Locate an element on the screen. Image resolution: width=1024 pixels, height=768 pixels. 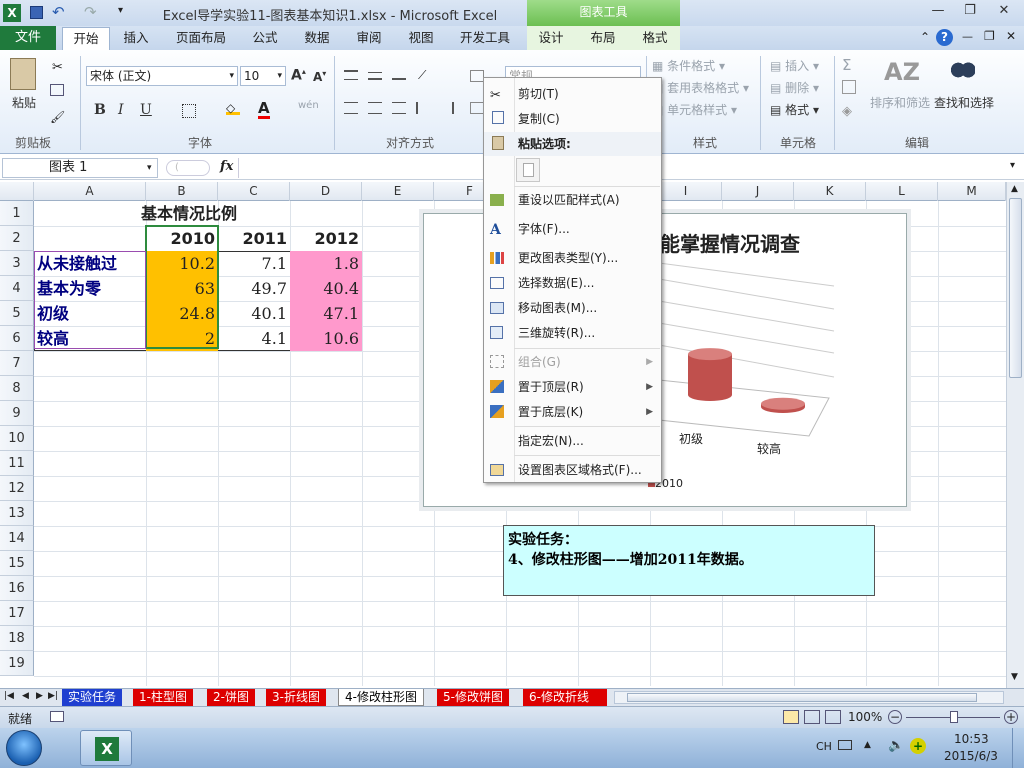
first-sheet-icon: |◀ is located at coordinates (9, 696).